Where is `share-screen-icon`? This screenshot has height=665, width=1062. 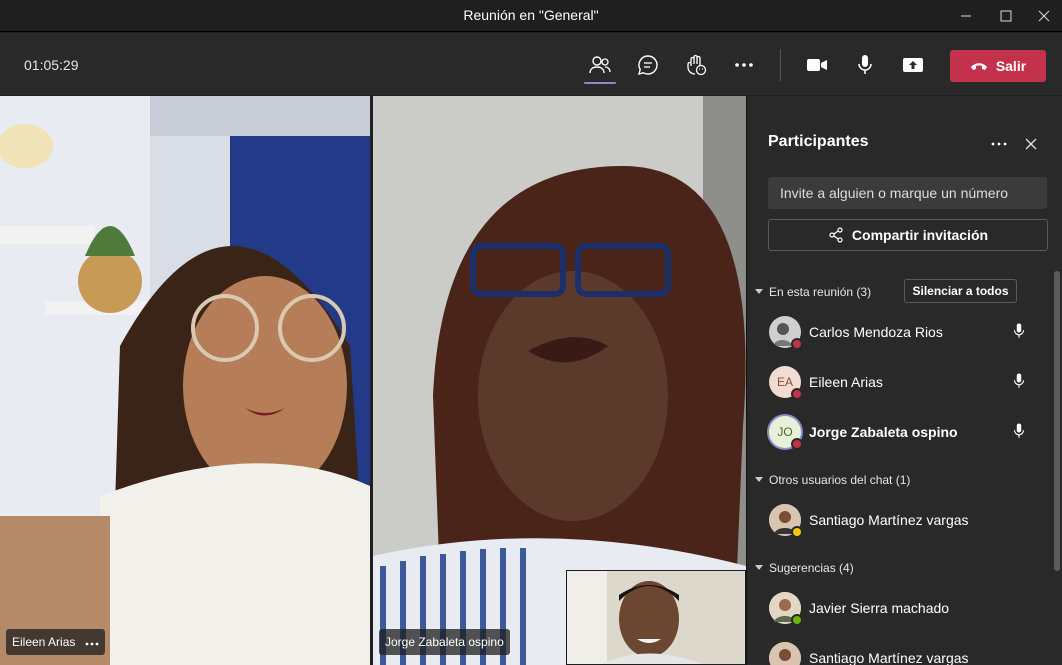 share-screen-icon is located at coordinates (913, 65).